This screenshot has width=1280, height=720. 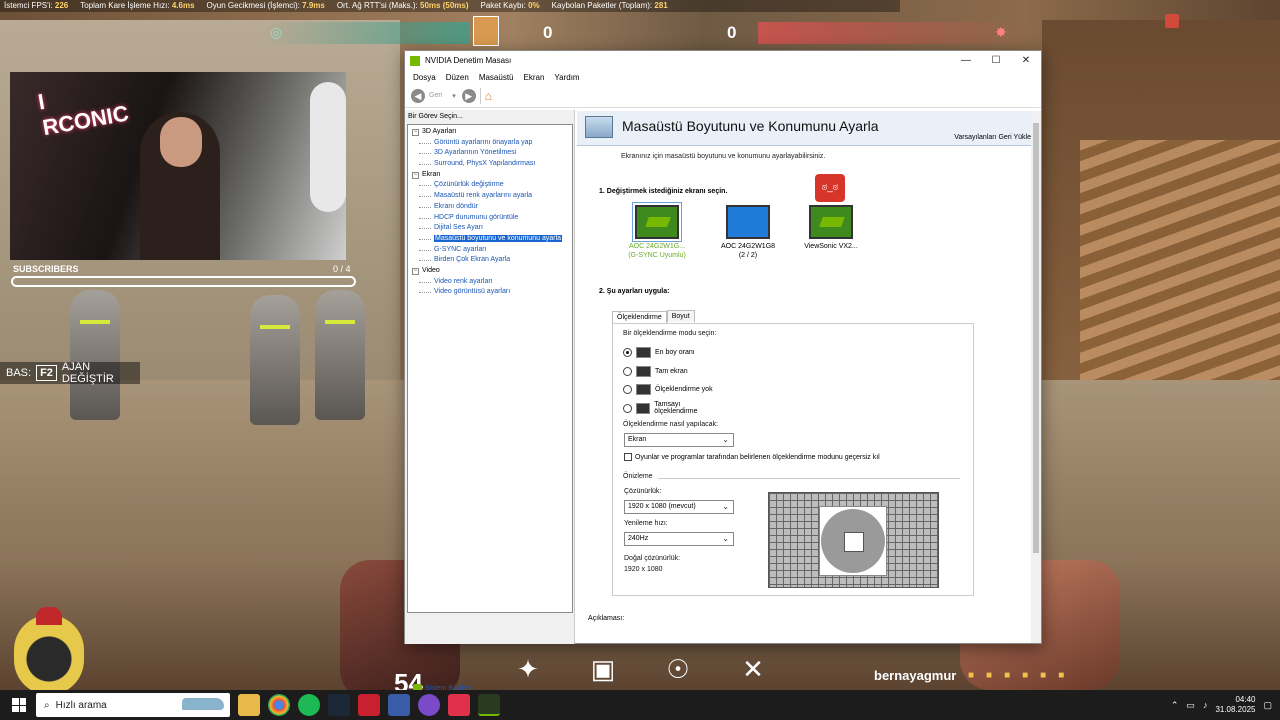 What do you see at coordinates (490, 153) in the screenshot?
I see `tree-item: 3D Ayarlarının Yönetilmesi` at bounding box center [490, 153].